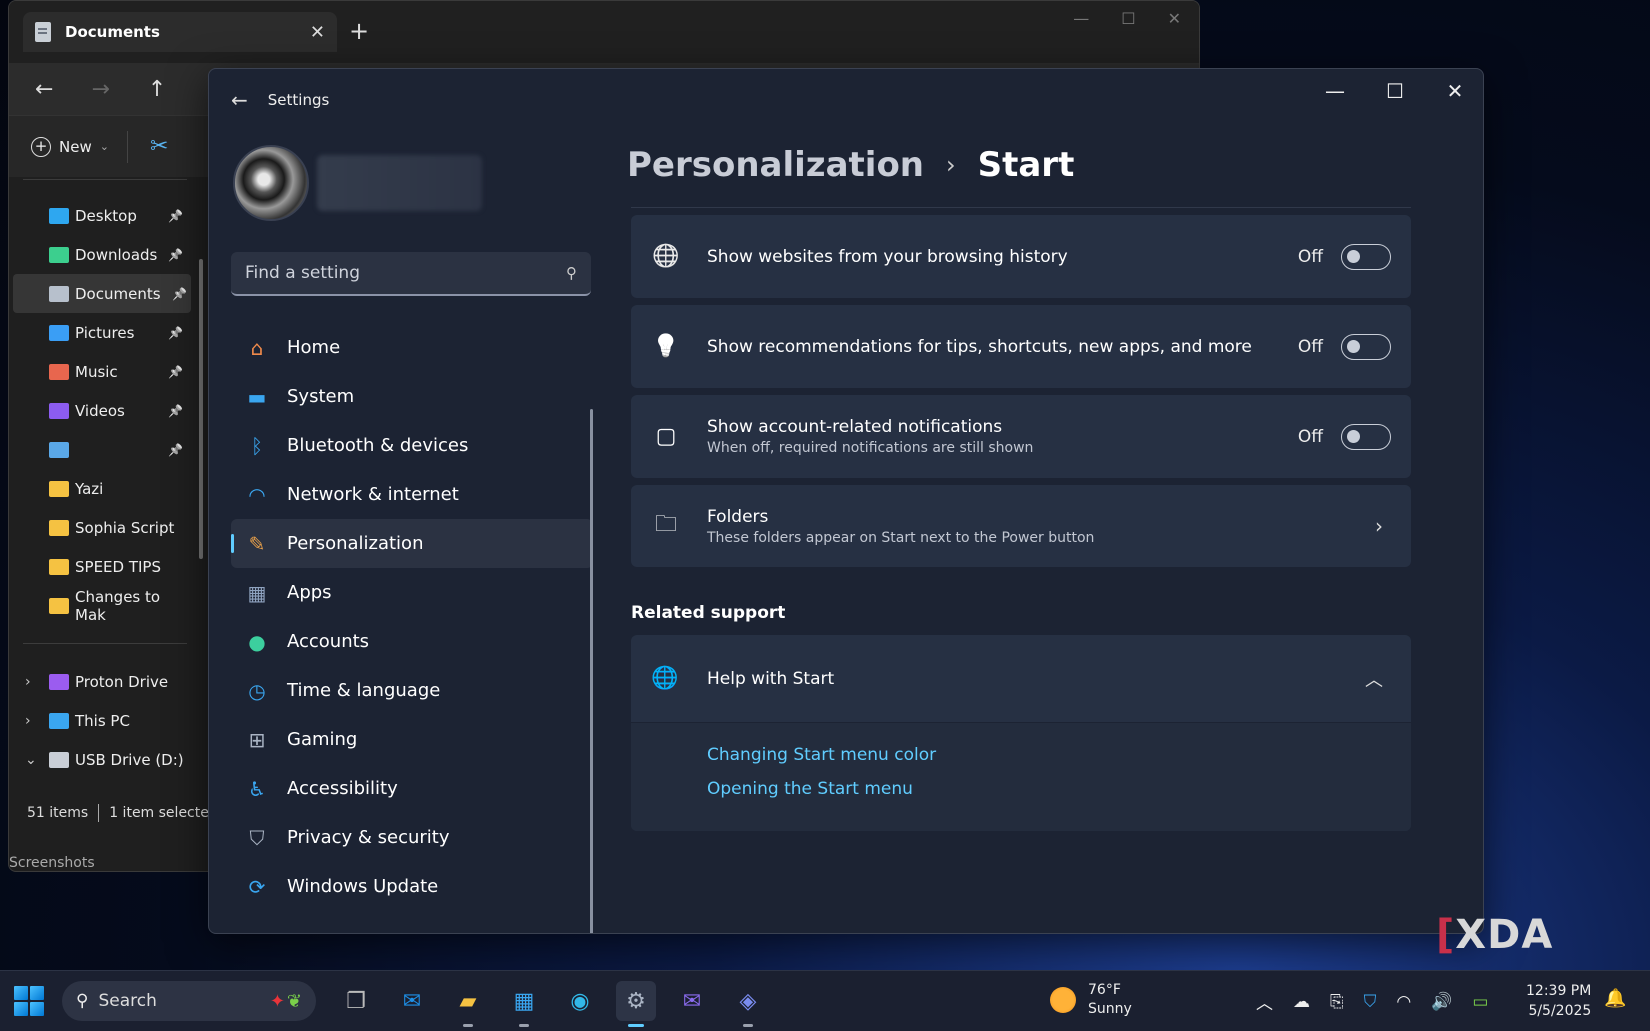 The height and width of the screenshot is (1031, 1650). I want to click on sidebar-item: ⊞ Gaming, so click(412, 739).